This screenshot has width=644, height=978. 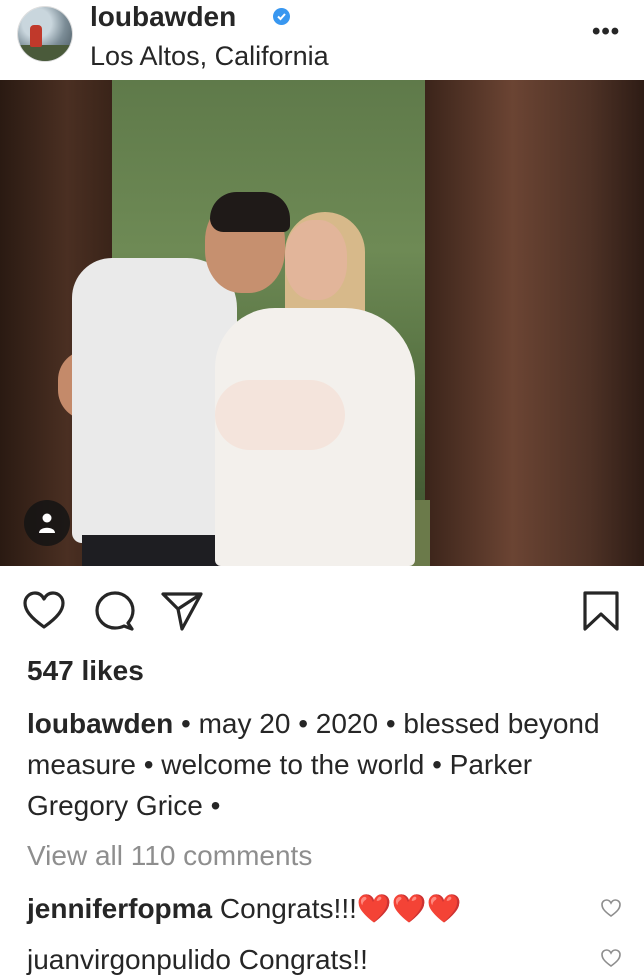 What do you see at coordinates (44, 610) in the screenshot?
I see `heart-icon` at bounding box center [44, 610].